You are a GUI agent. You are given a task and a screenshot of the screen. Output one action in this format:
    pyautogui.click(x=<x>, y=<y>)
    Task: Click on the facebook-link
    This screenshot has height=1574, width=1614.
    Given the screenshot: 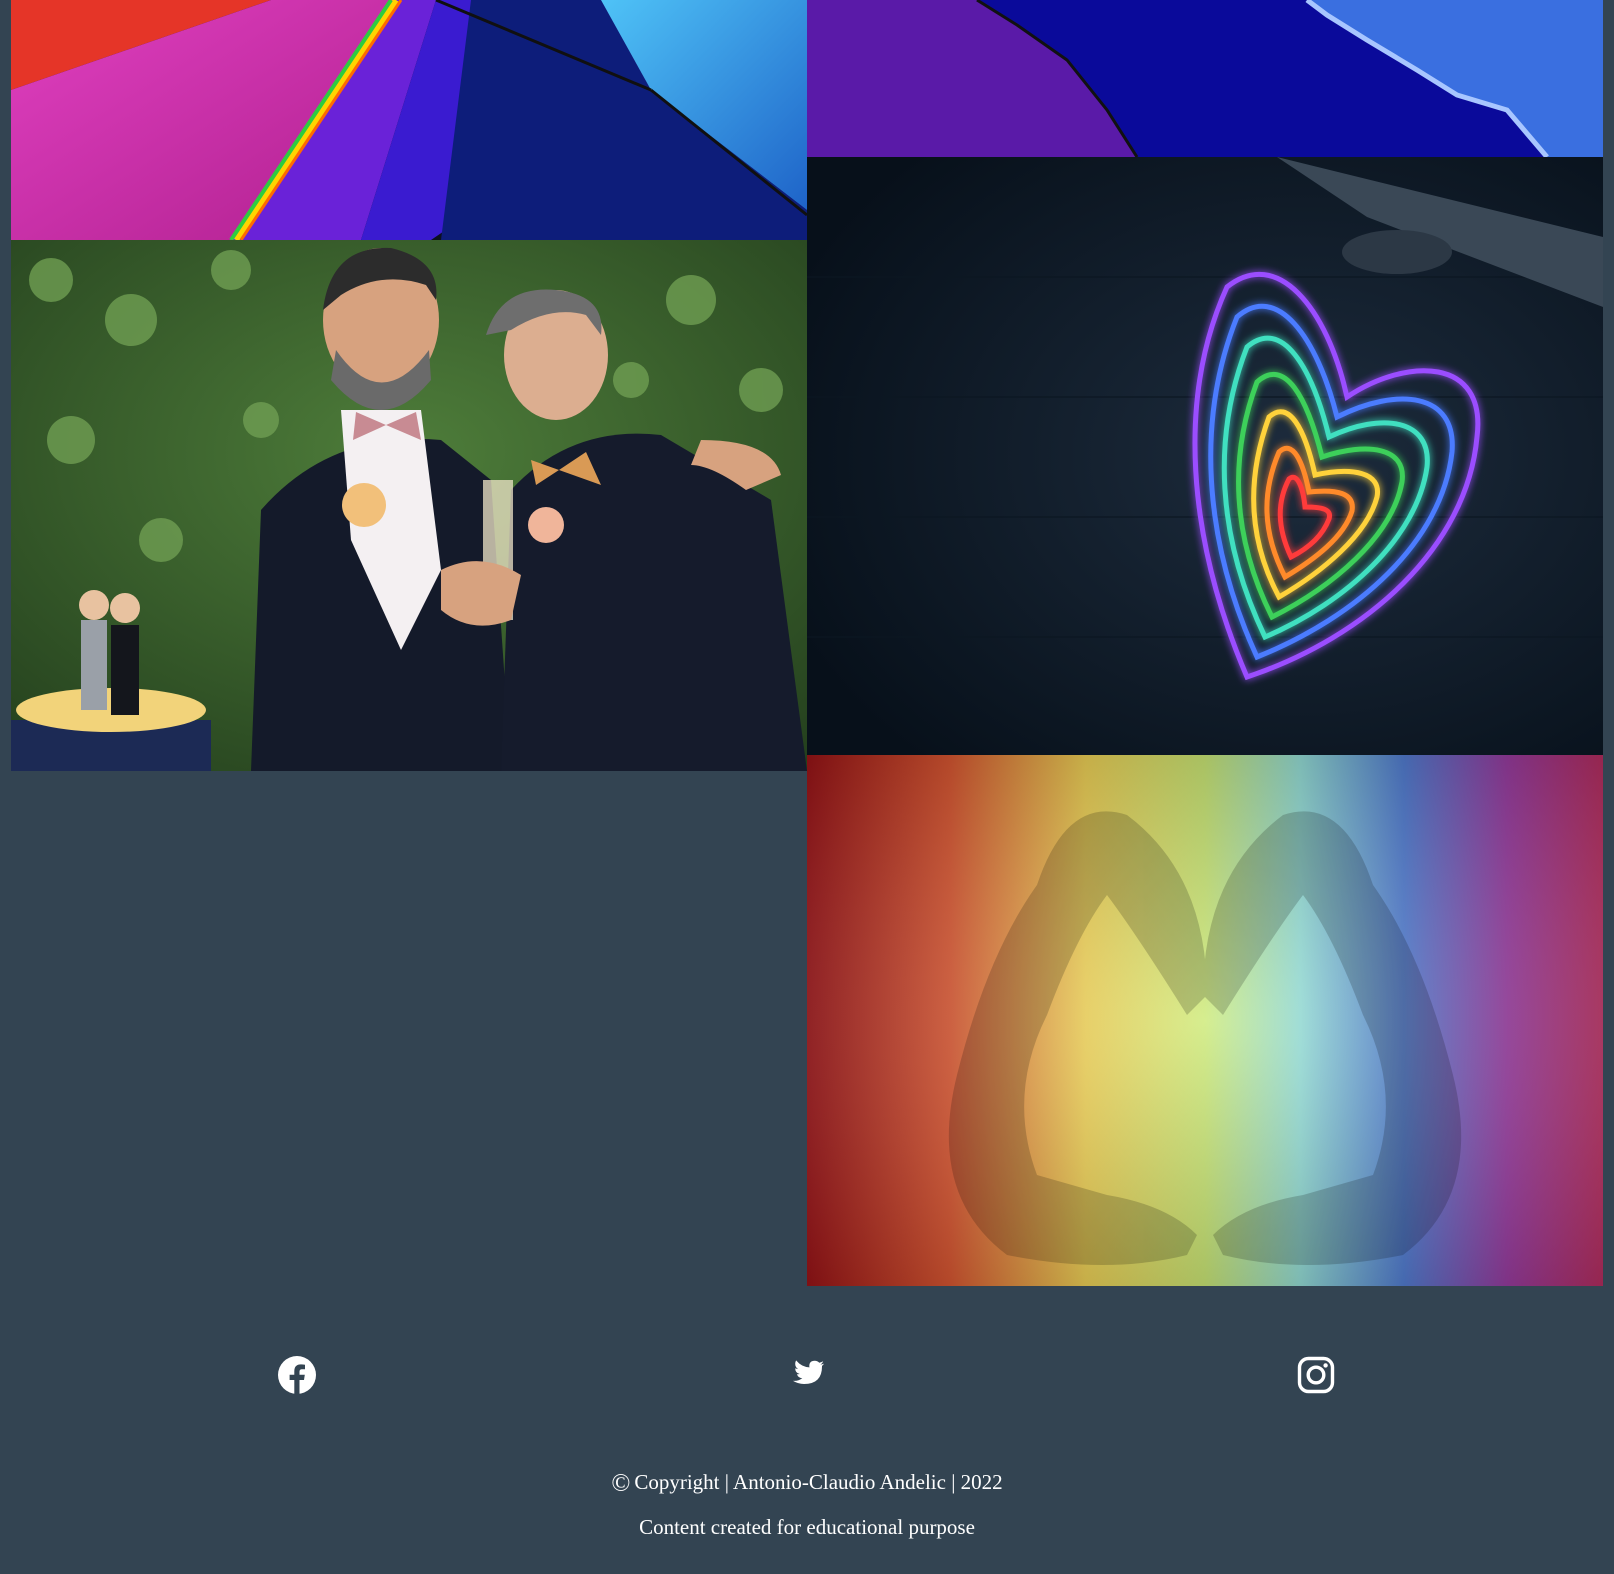 What is the action you would take?
    pyautogui.click(x=297, y=1375)
    